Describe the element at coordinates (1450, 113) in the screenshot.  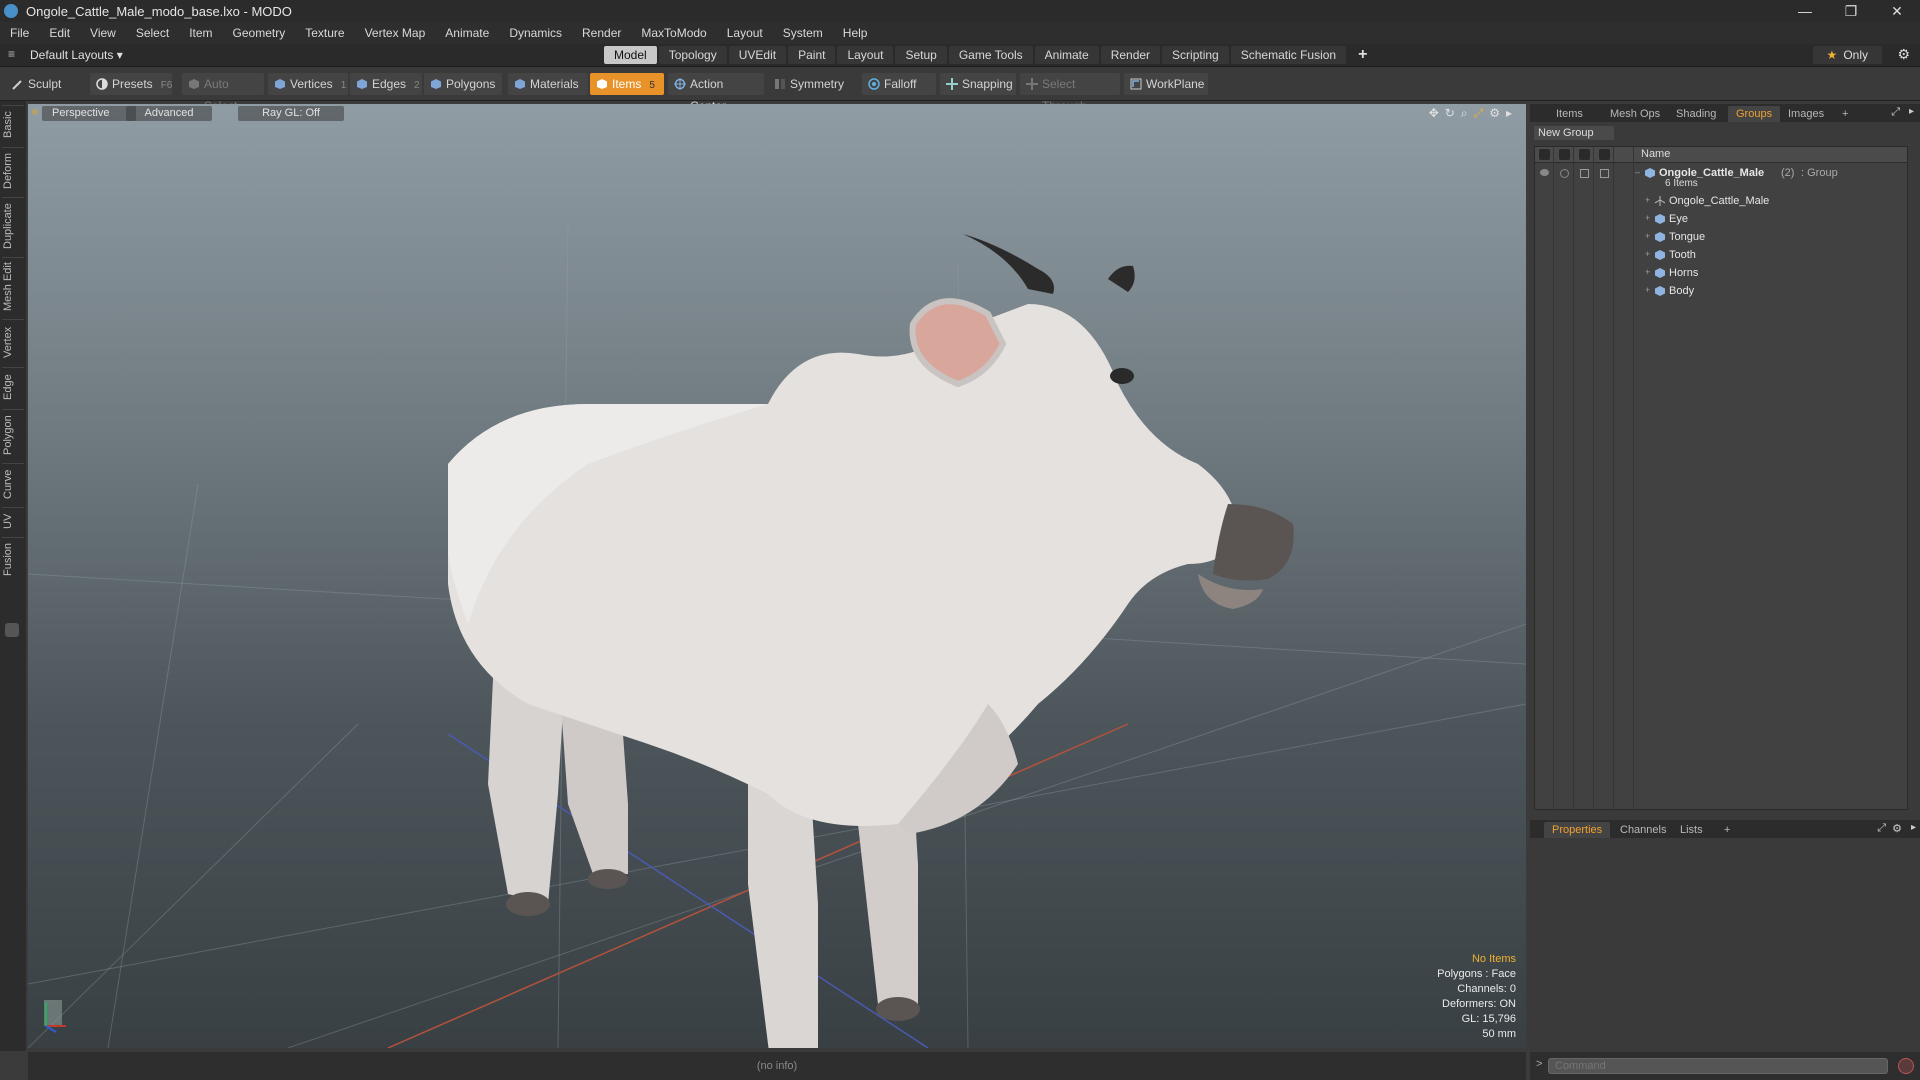
I see `rotate-view-icon: ↻` at that location.